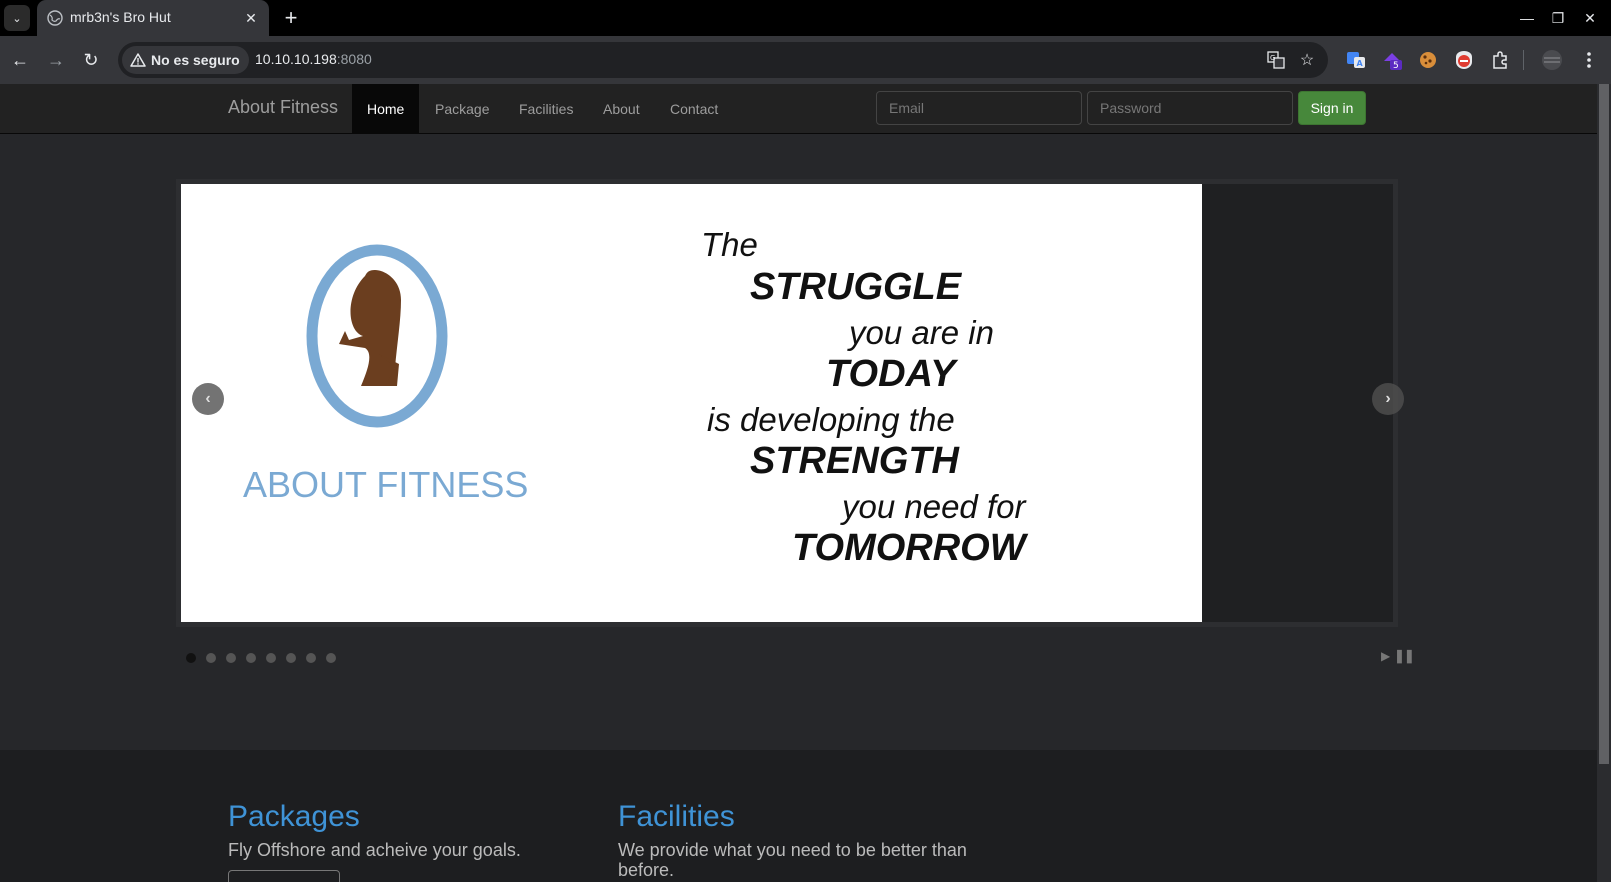 Image resolution: width=1611 pixels, height=882 pixels. I want to click on translate-extension-icon: A, so click(1356, 60).